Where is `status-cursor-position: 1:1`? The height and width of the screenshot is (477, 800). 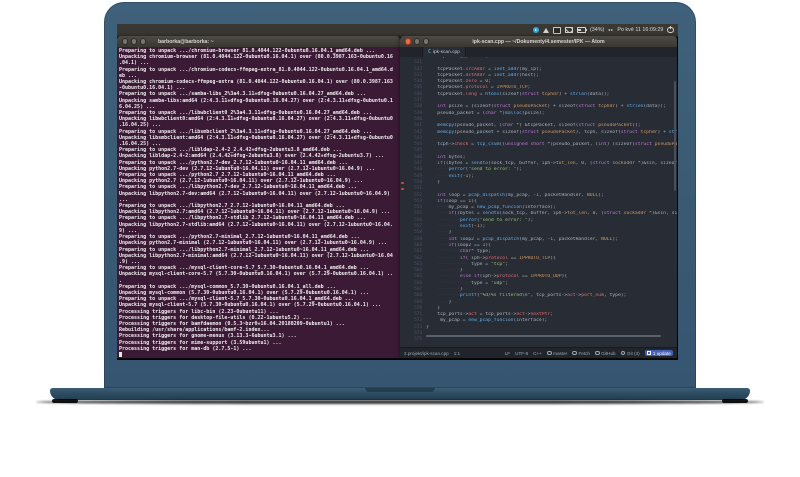 status-cursor-position: 1:1 is located at coordinates (457, 353).